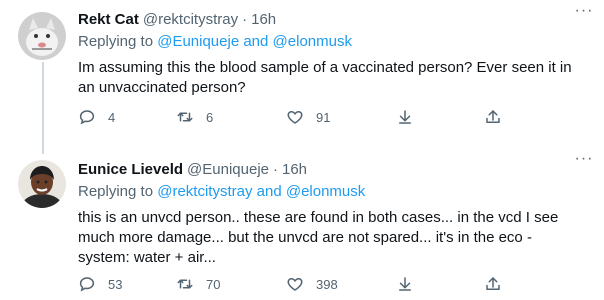 This screenshot has width=604, height=300. What do you see at coordinates (43, 108) in the screenshot?
I see `thread-line` at bounding box center [43, 108].